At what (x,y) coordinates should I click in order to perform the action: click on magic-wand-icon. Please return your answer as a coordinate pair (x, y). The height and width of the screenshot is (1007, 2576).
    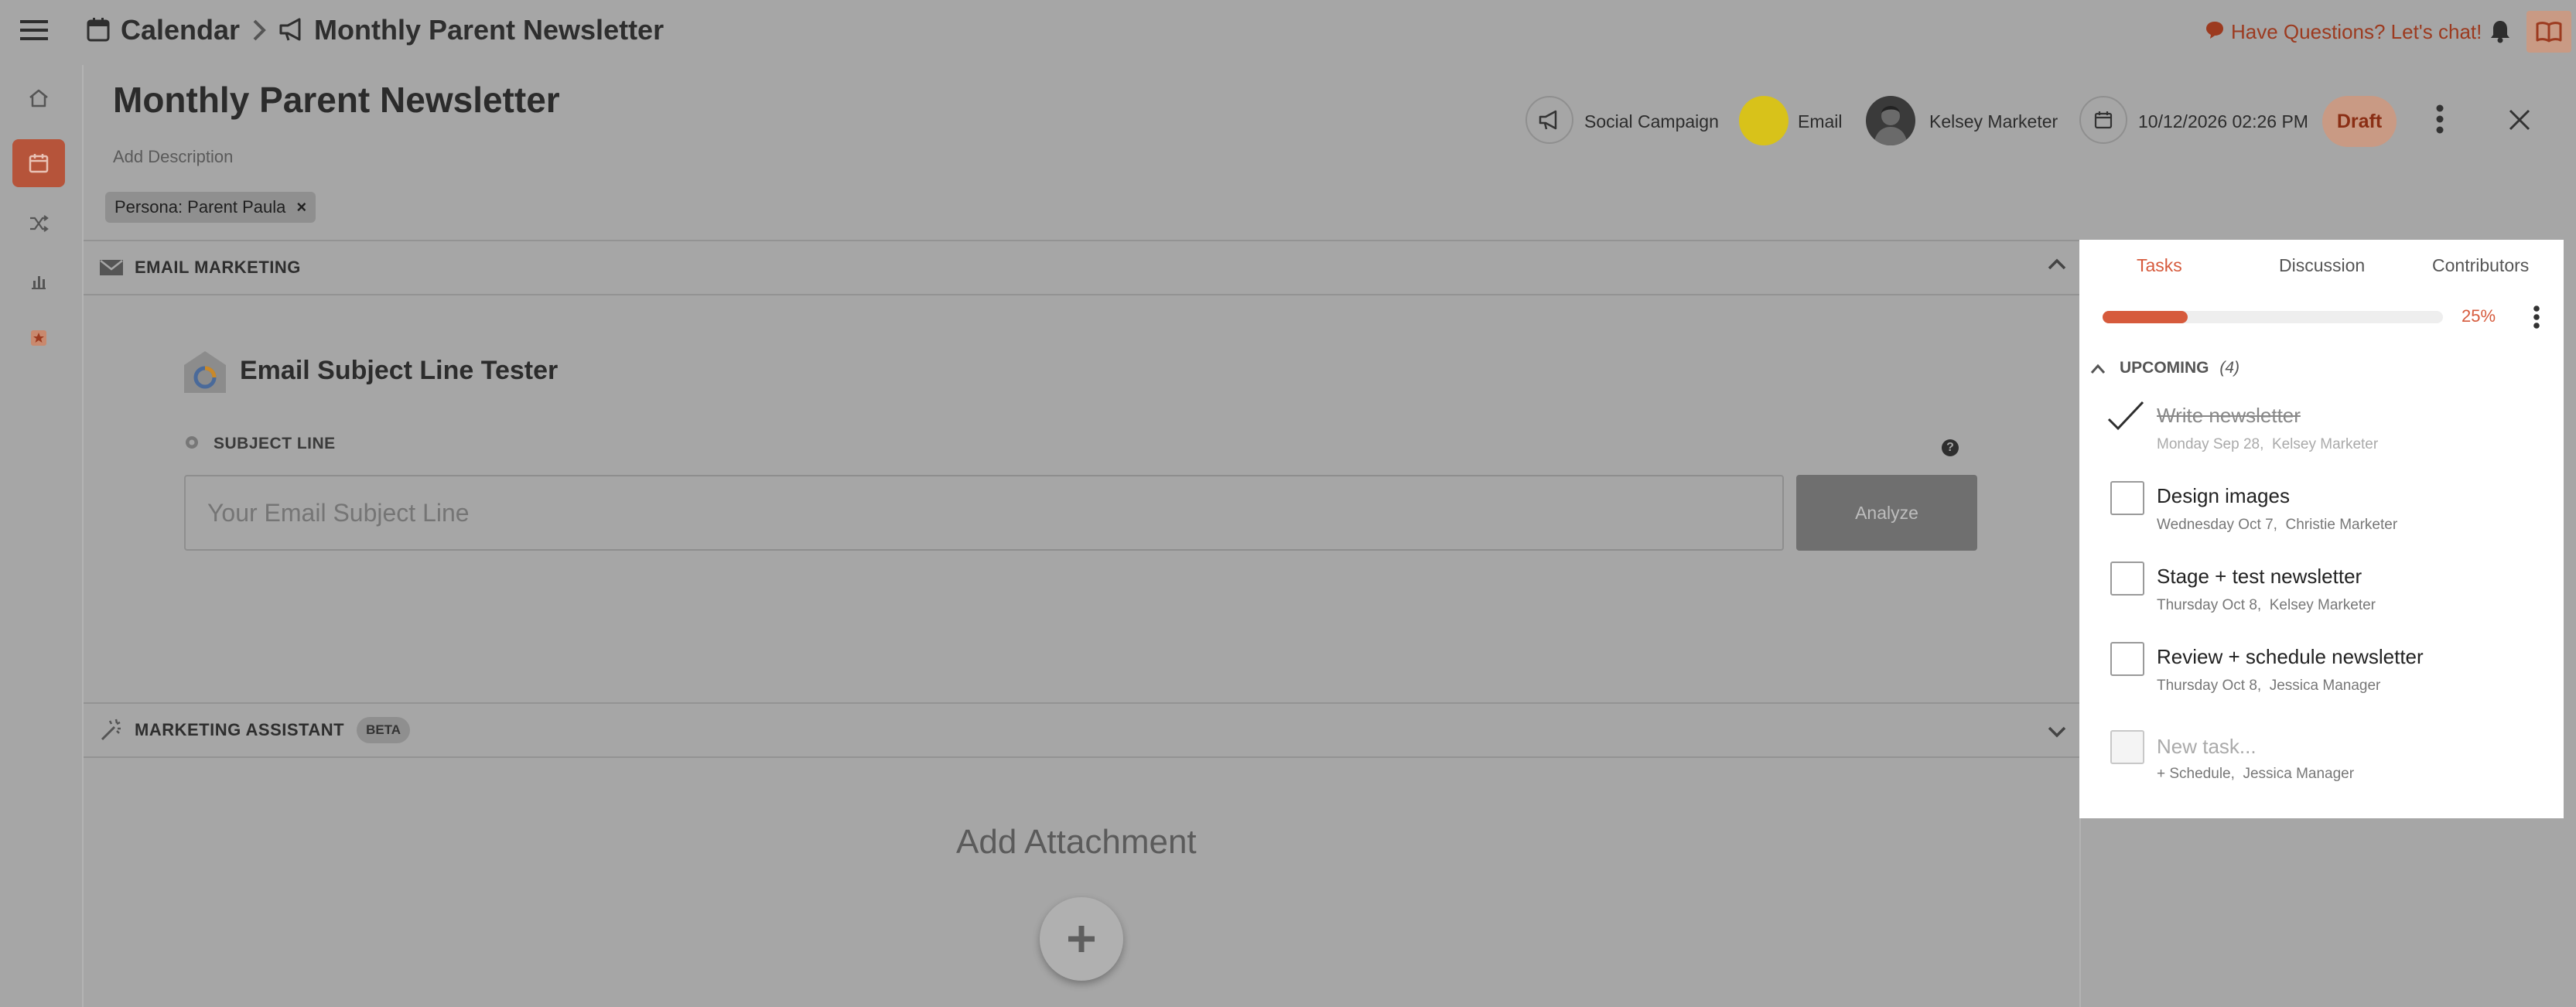
    Looking at the image, I should click on (111, 730).